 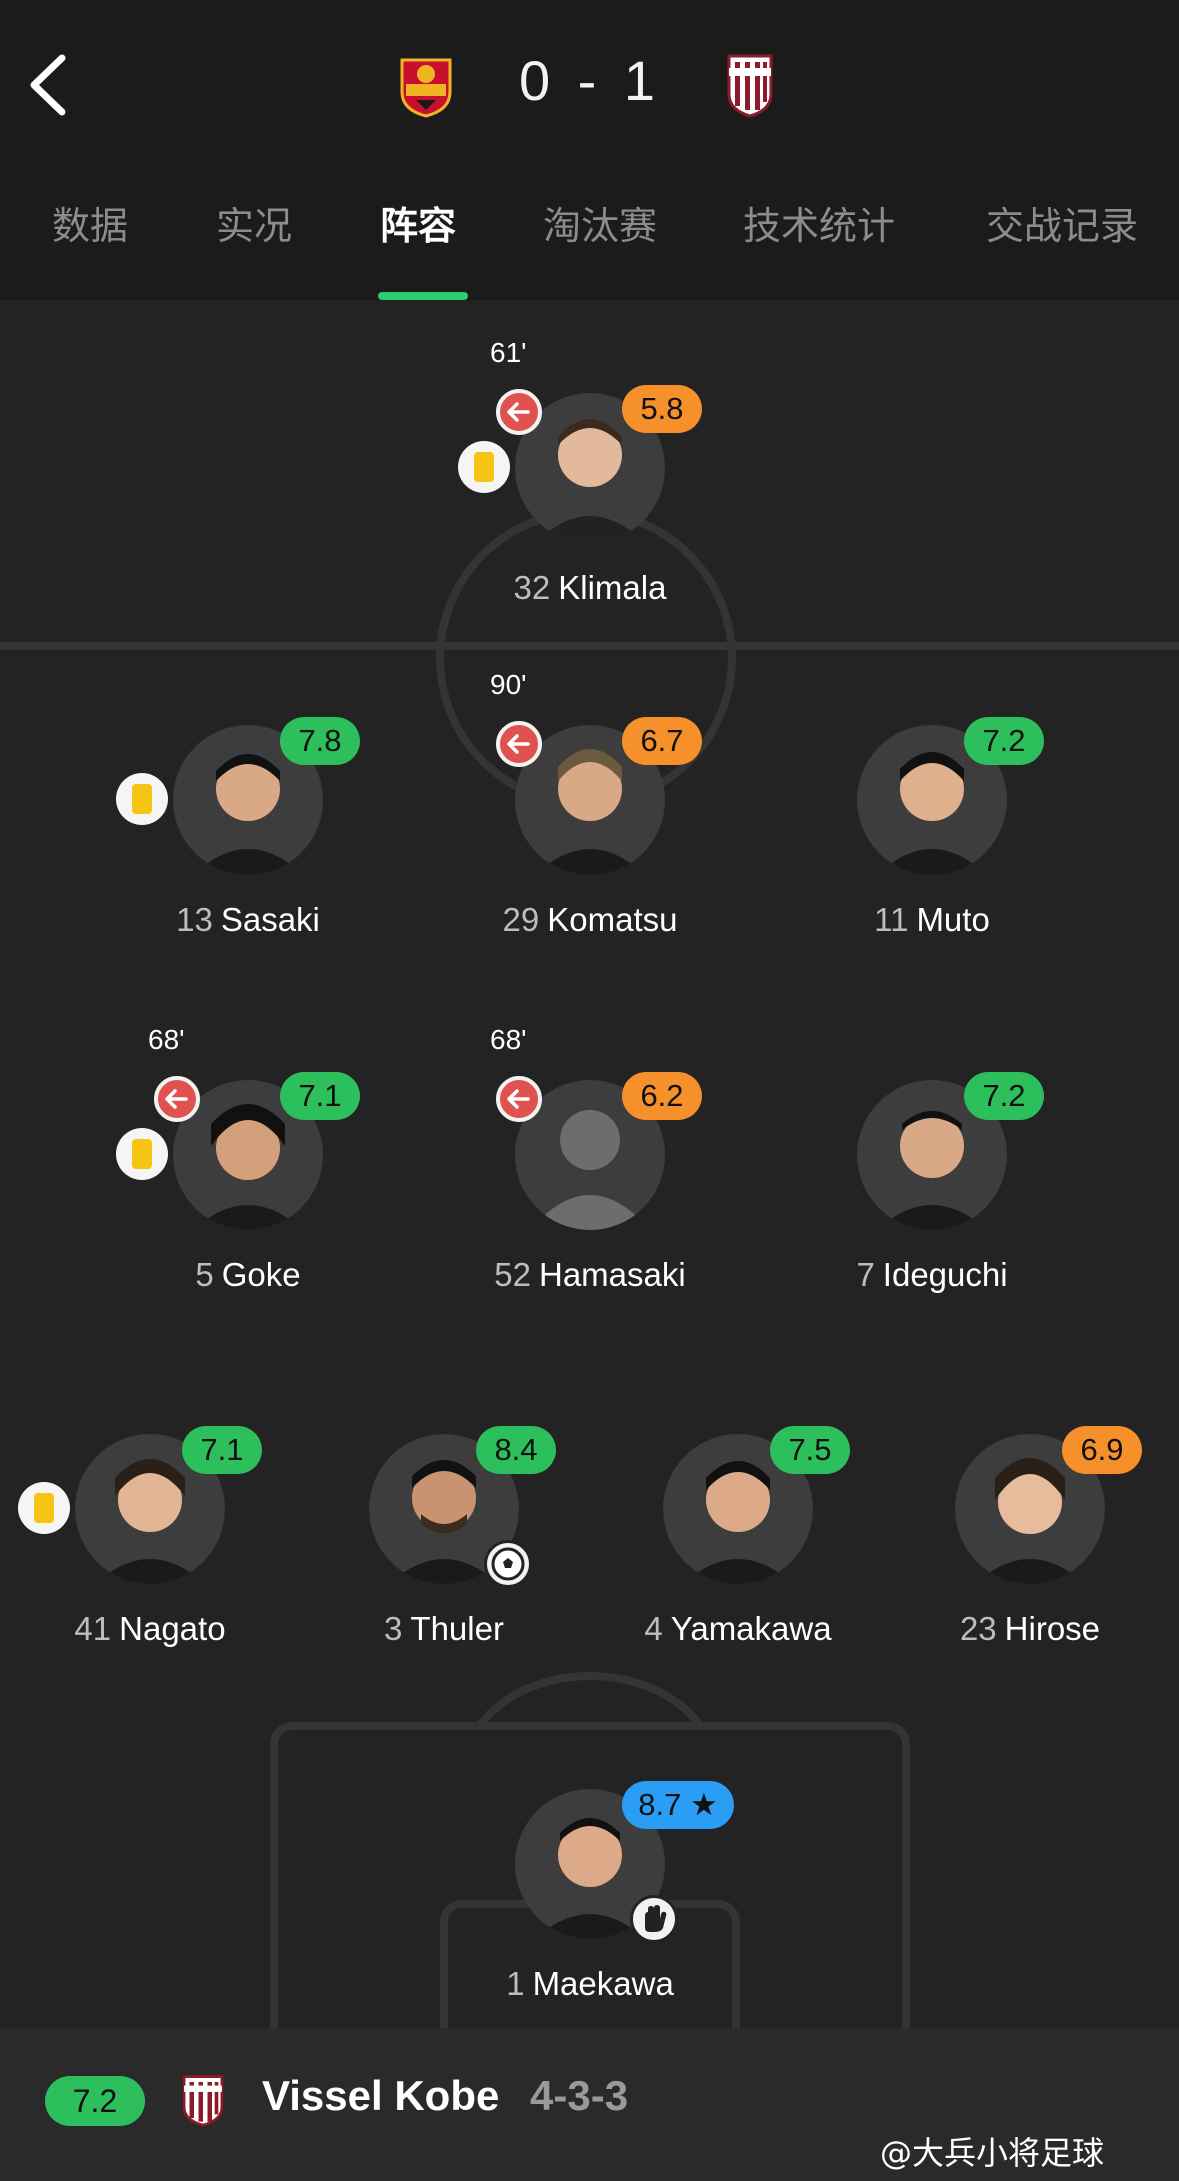 I want to click on match-header: 0 - 1 数据 实况 阵容 淘汰赛 技术统计 交战记录, so click(x=589, y=150).